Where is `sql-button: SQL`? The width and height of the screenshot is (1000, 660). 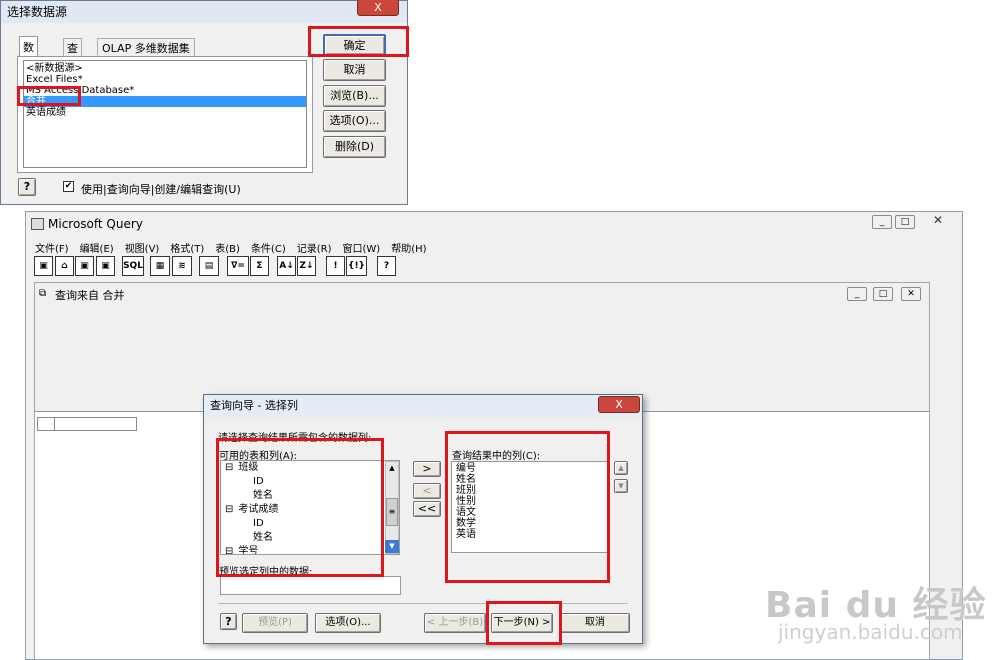 sql-button: SQL is located at coordinates (133, 266).